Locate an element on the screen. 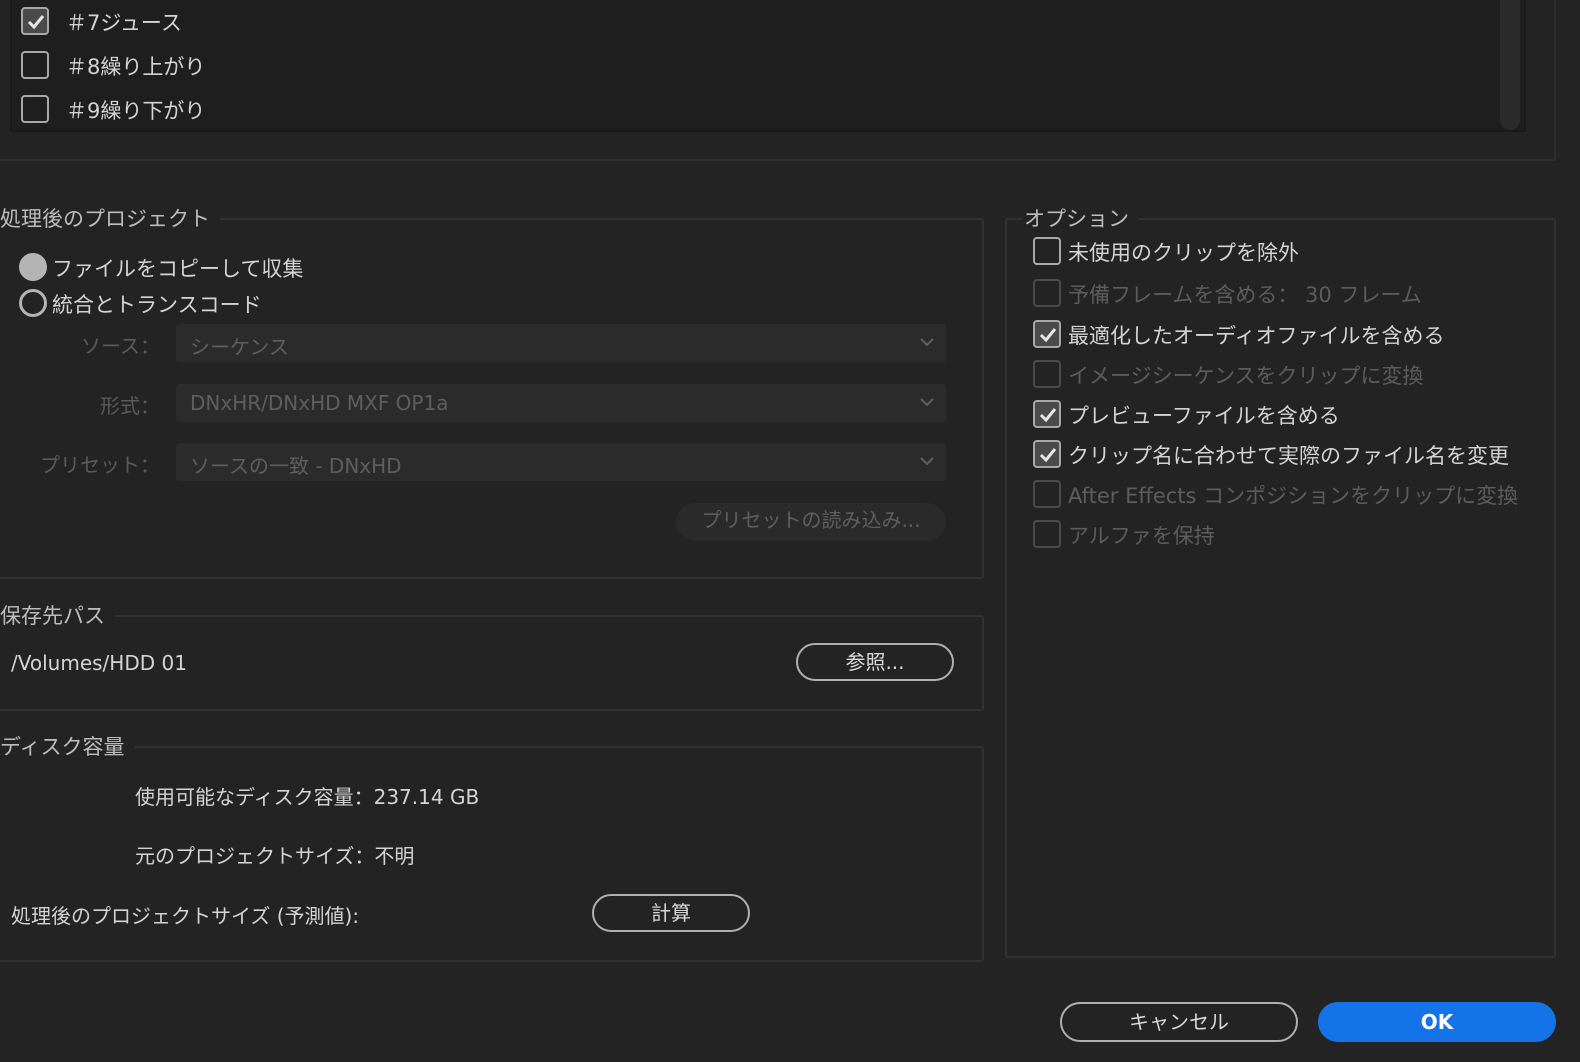 This screenshot has height=1062, width=1580. option-ae-compositions-checkbox is located at coordinates (1047, 494).